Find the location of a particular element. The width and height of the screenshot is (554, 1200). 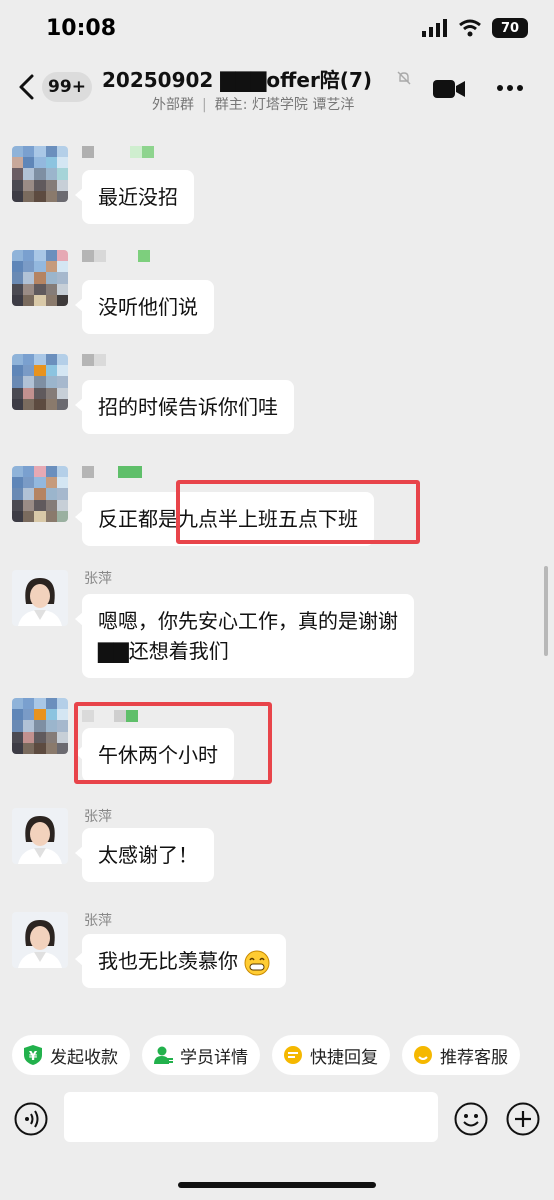

chip-label: 学员详情 is located at coordinates (214, 1057).